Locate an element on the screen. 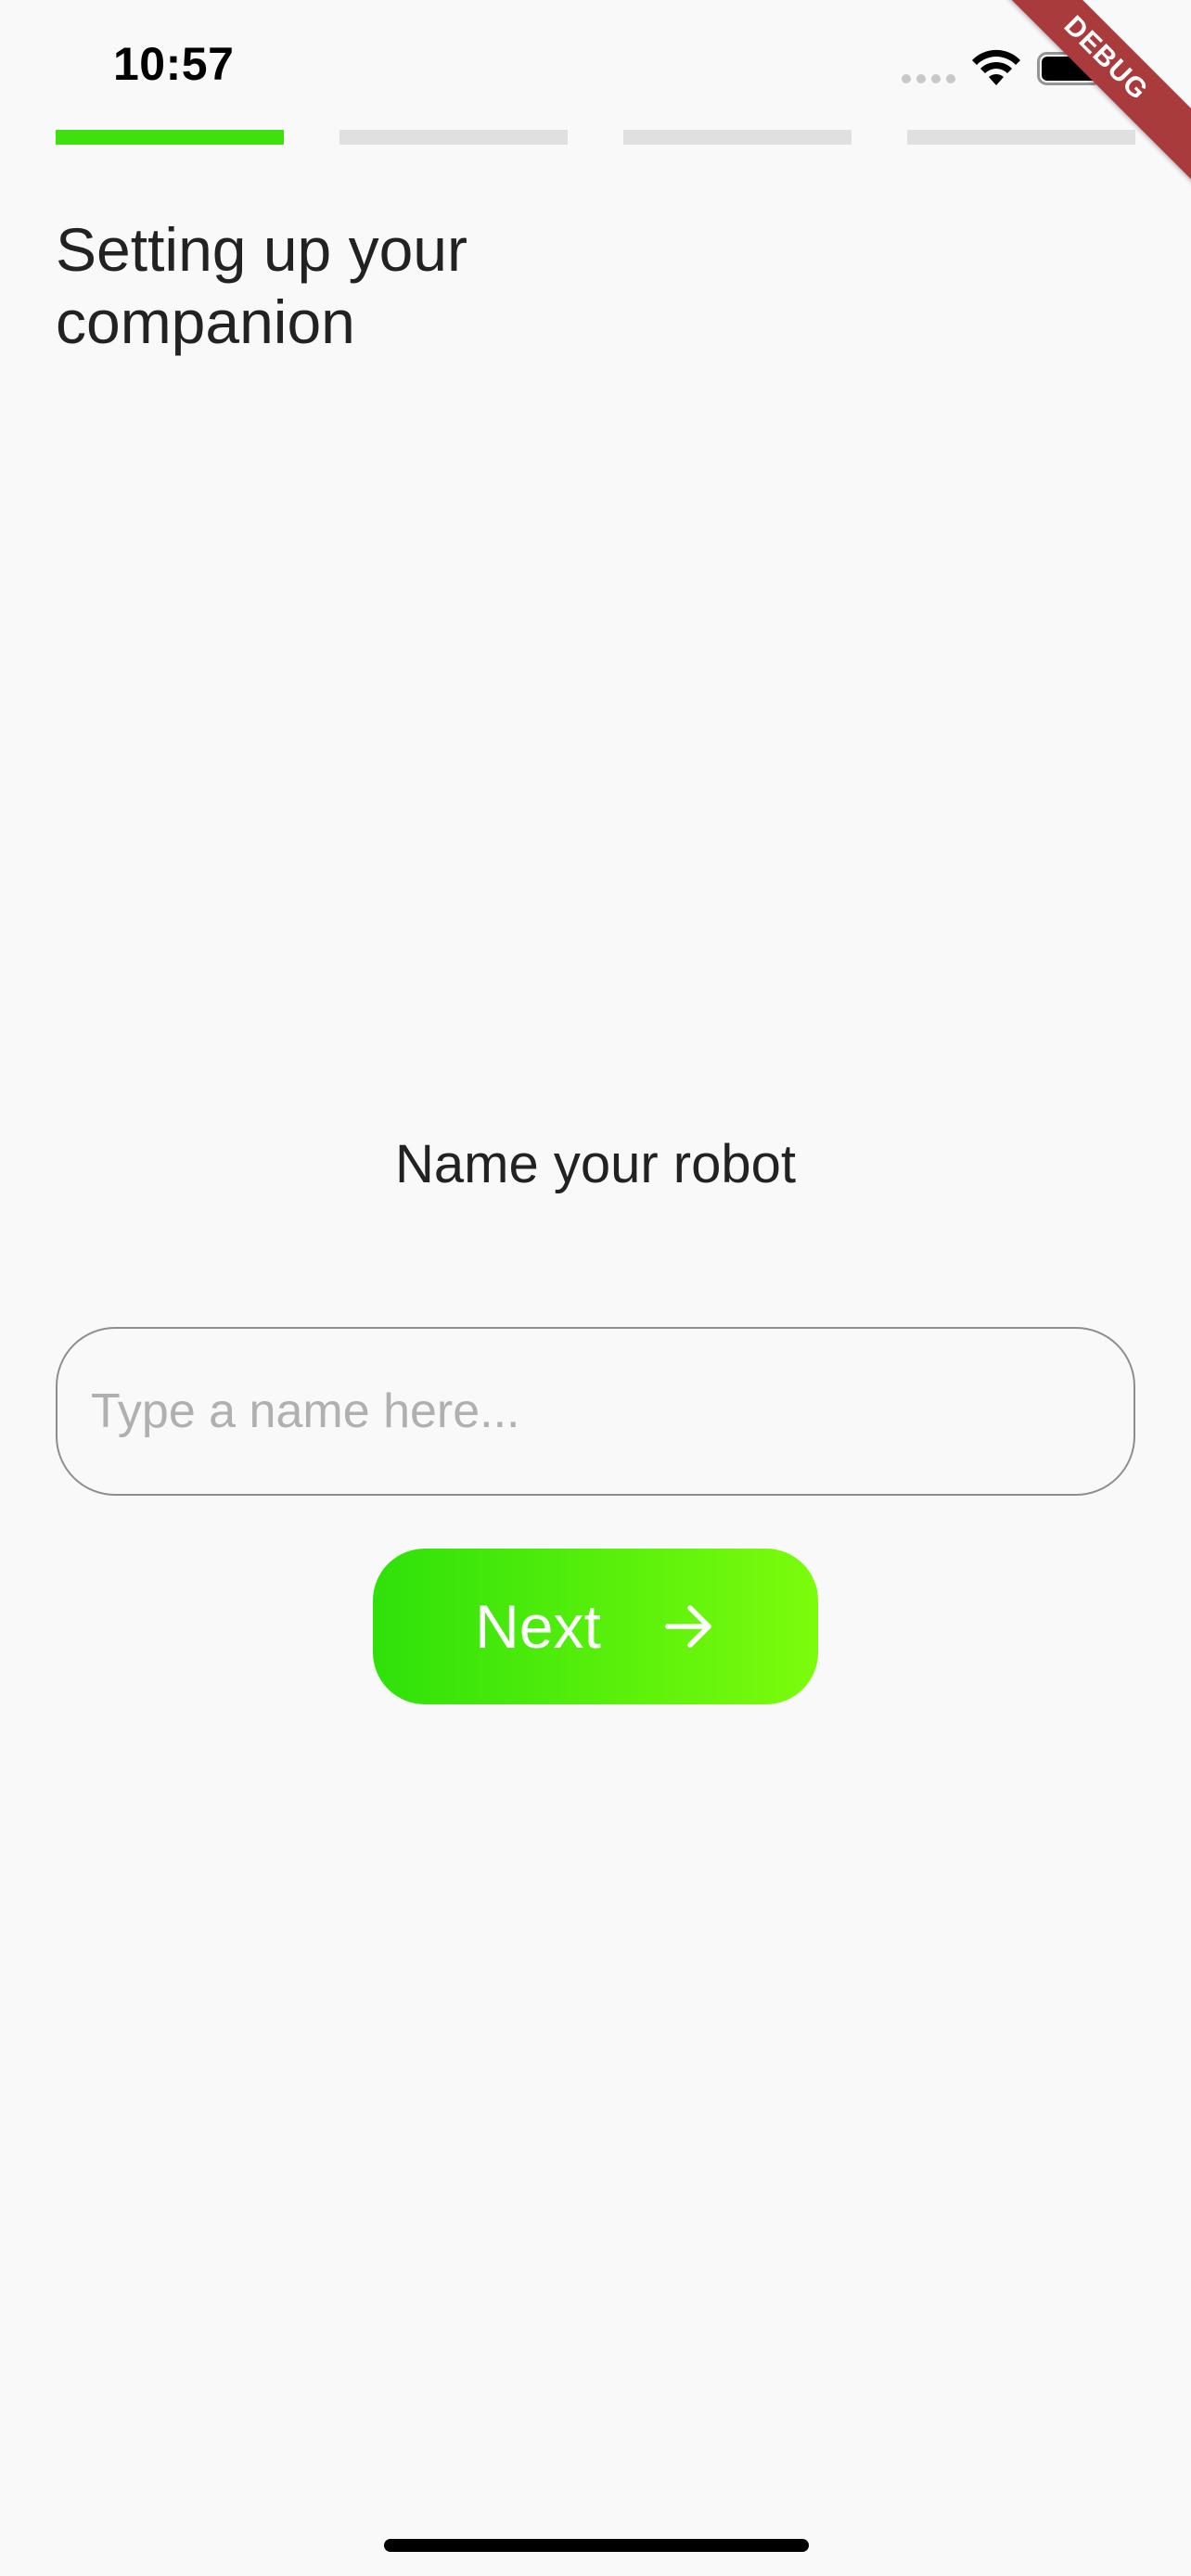 The image size is (1191, 2576). debug-banner: DEBUG is located at coordinates (1084, 94).